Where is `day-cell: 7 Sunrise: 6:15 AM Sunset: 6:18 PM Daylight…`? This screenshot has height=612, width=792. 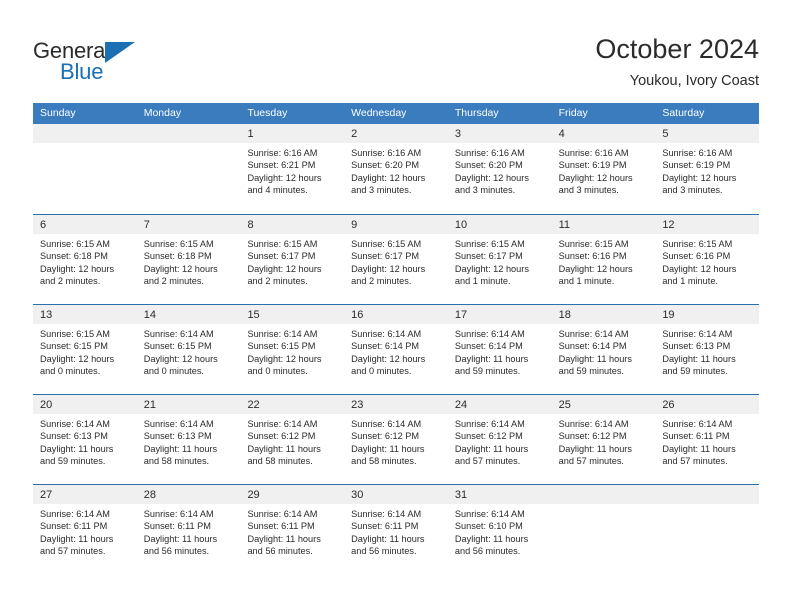
day-cell: 7 Sunrise: 6:15 AM Sunset: 6:18 PM Daylight… is located at coordinates (188, 259).